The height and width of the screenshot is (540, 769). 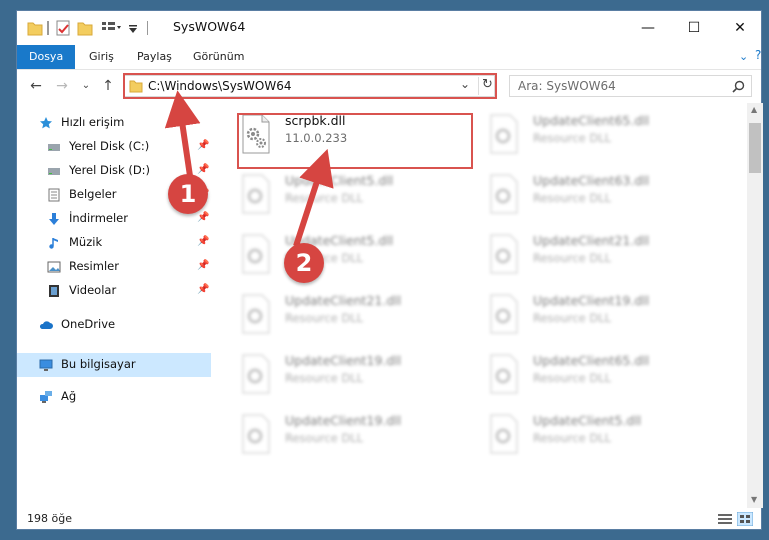 What do you see at coordinates (343, 420) in the screenshot?
I see `file-name: UpdateClient19.dll` at bounding box center [343, 420].